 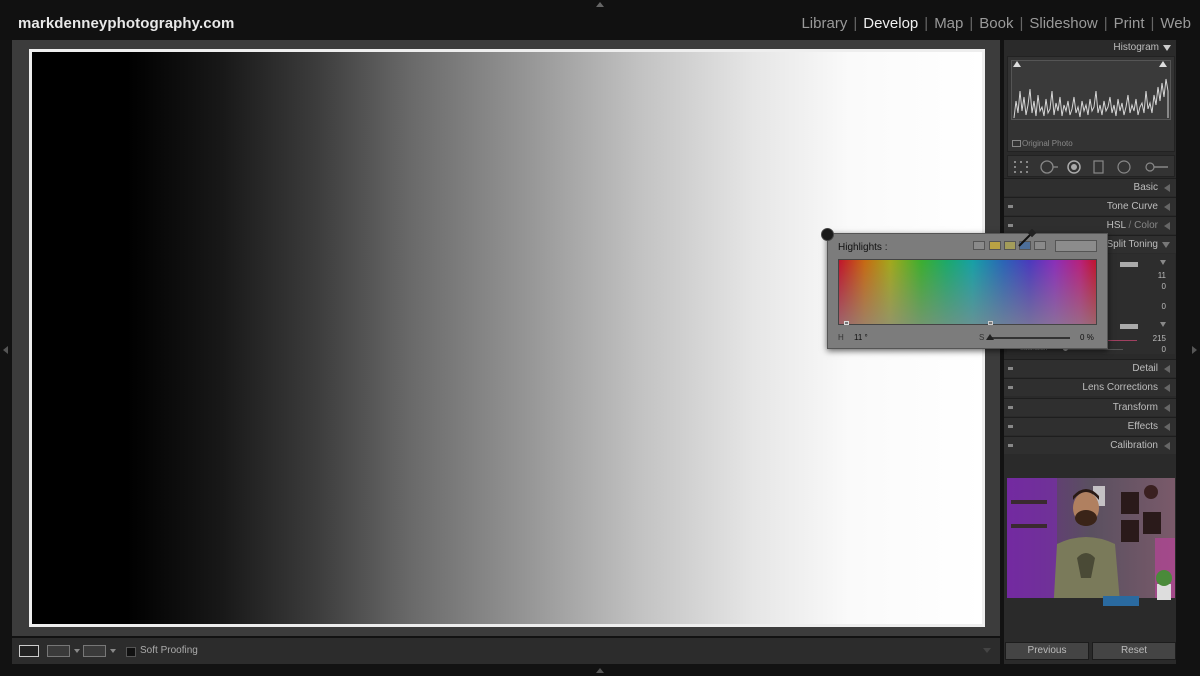 What do you see at coordinates (1129, 264) in the screenshot?
I see `highlights-color-swatch` at bounding box center [1129, 264].